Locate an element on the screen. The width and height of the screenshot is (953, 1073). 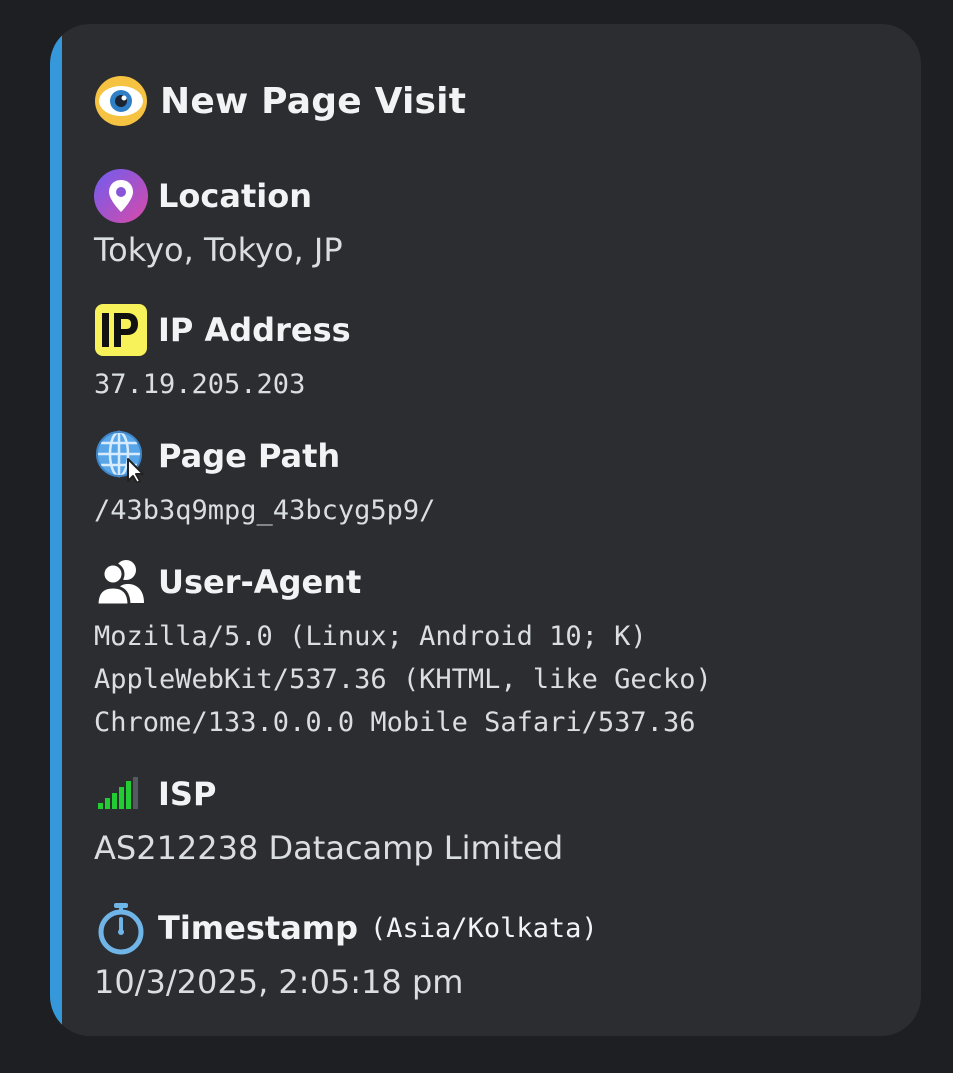
field-ip-value: 37.19.205.203 is located at coordinates (200, 384).